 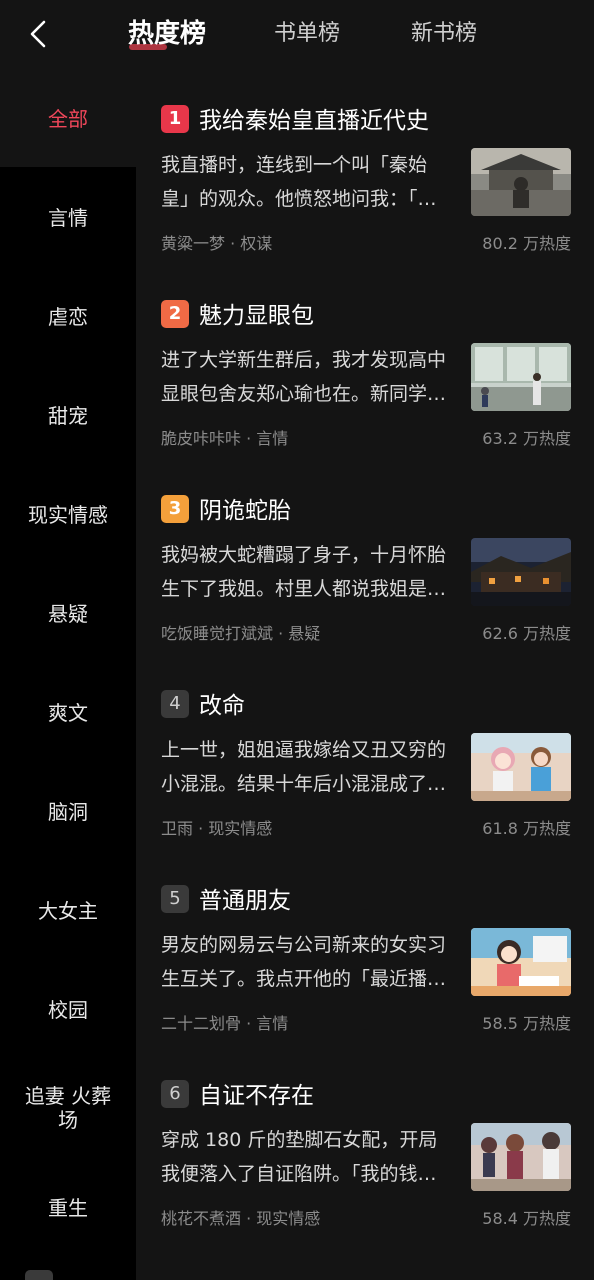 What do you see at coordinates (217, 243) in the screenshot?
I see `book-author-genre: 黄粱一梦 · 权谋` at bounding box center [217, 243].